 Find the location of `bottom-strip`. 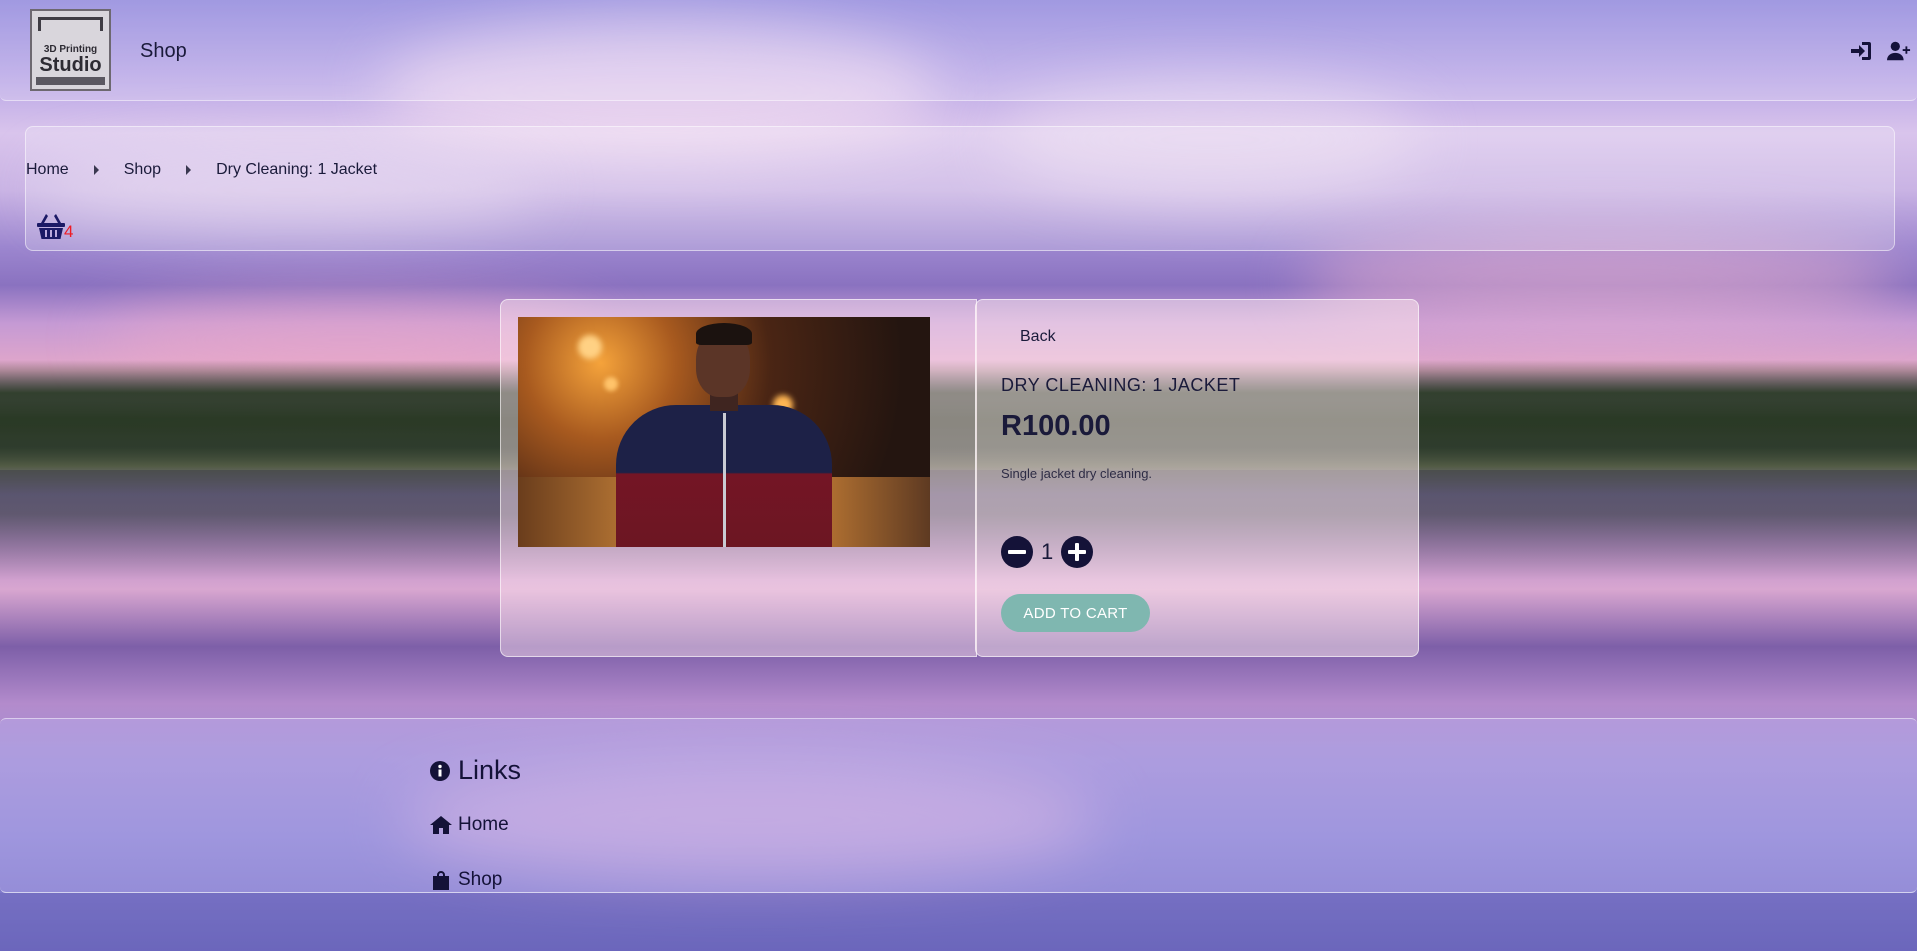

bottom-strip is located at coordinates (958, 922).